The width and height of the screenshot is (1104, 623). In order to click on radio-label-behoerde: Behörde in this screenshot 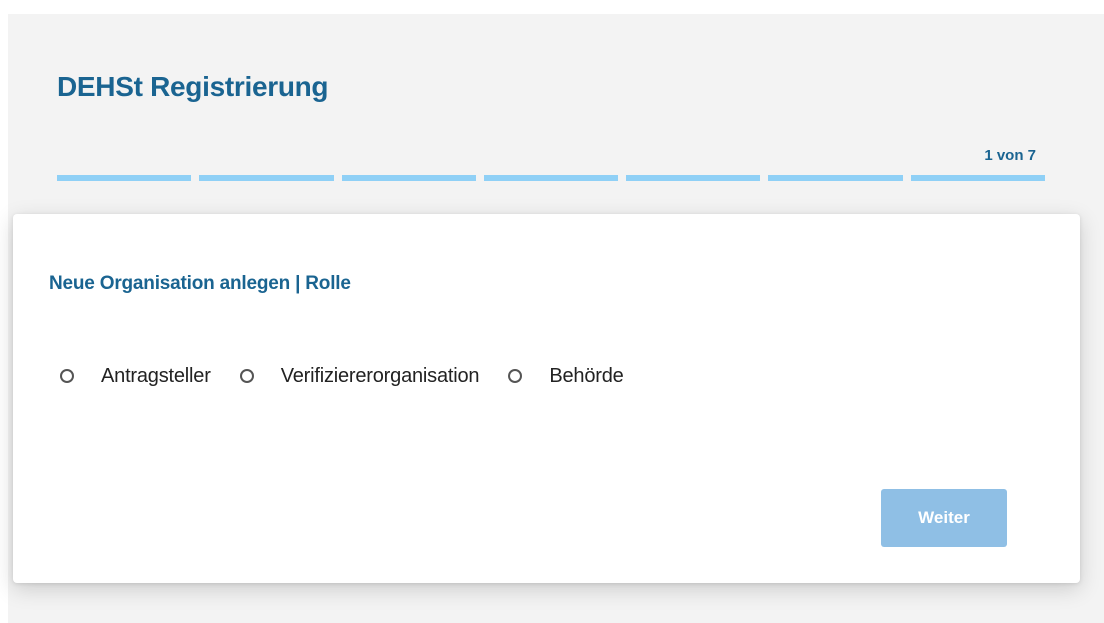, I will do `click(586, 376)`.